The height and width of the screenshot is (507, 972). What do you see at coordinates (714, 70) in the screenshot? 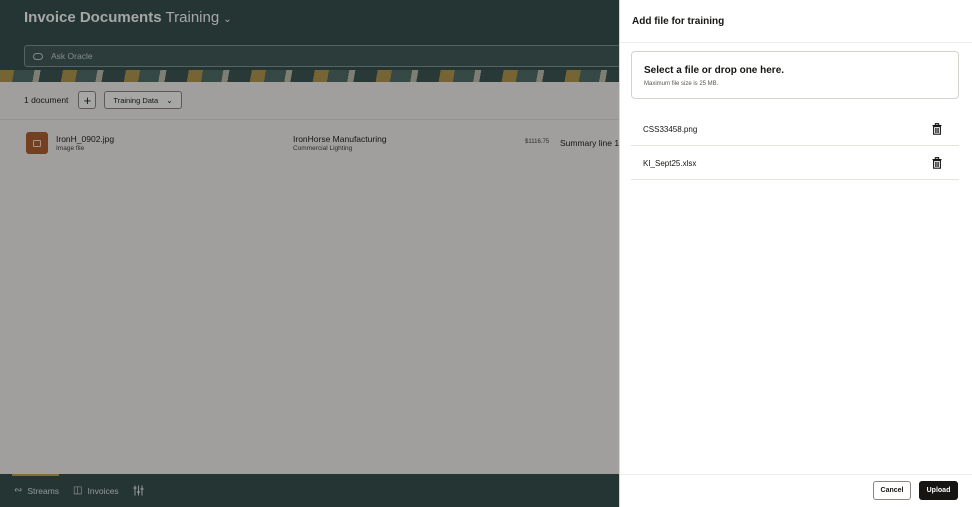
I see `dropzone-title: Select a file or drop one here.` at bounding box center [714, 70].